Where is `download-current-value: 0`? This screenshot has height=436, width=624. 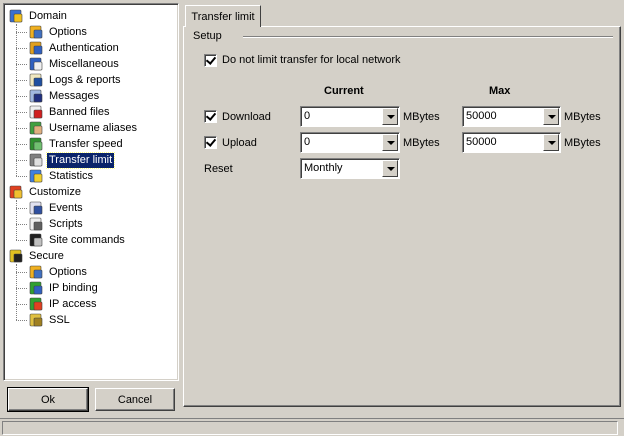
download-current-value: 0 is located at coordinates (307, 116).